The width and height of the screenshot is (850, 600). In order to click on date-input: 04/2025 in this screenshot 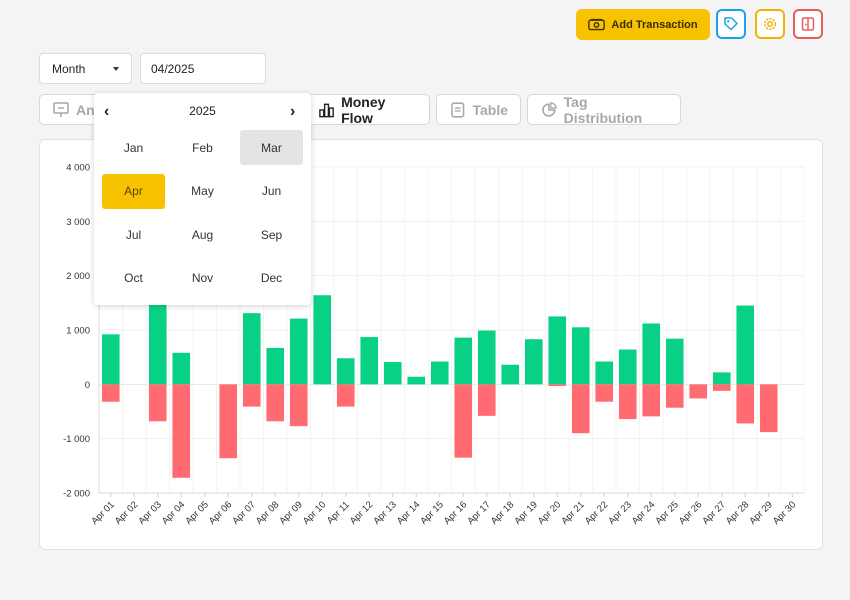, I will do `click(203, 68)`.